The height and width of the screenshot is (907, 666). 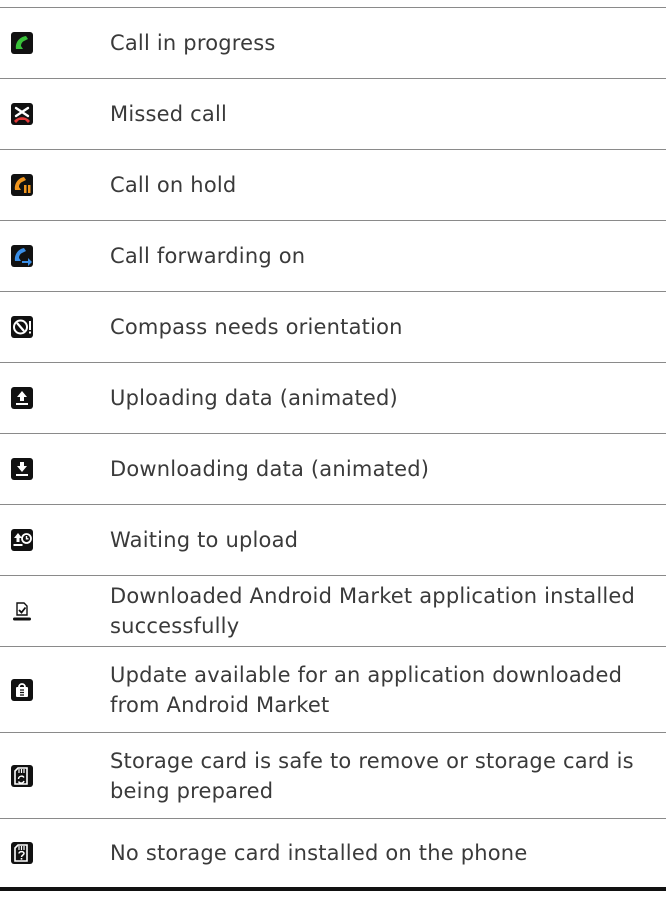 What do you see at coordinates (22, 689) in the screenshot?
I see `market-update-icon` at bounding box center [22, 689].